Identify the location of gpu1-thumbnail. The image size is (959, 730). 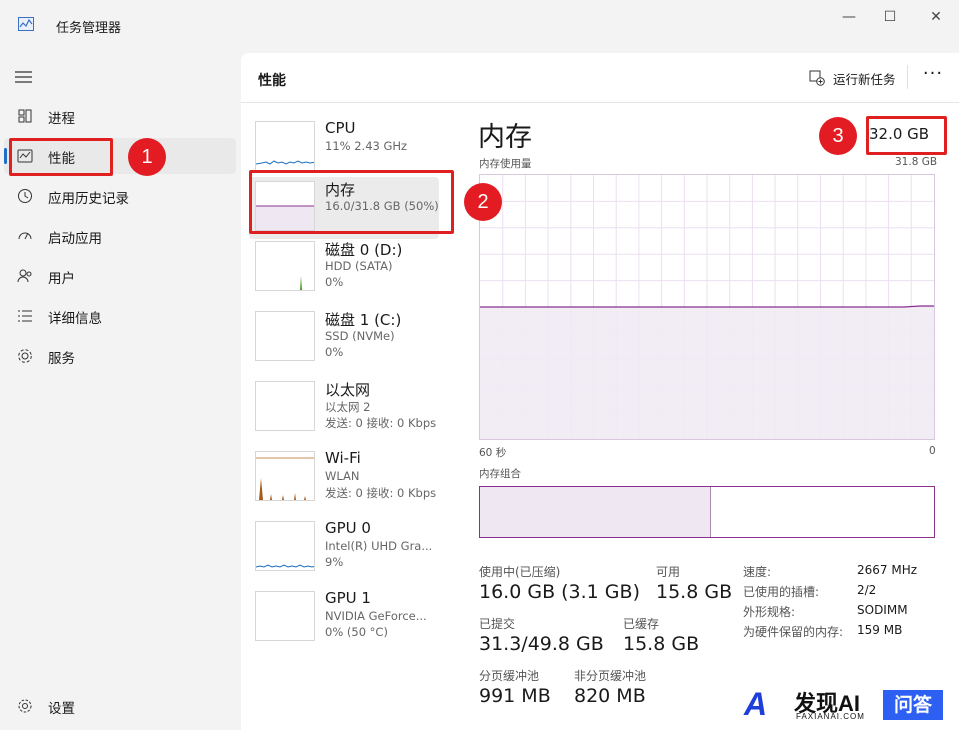
(285, 616).